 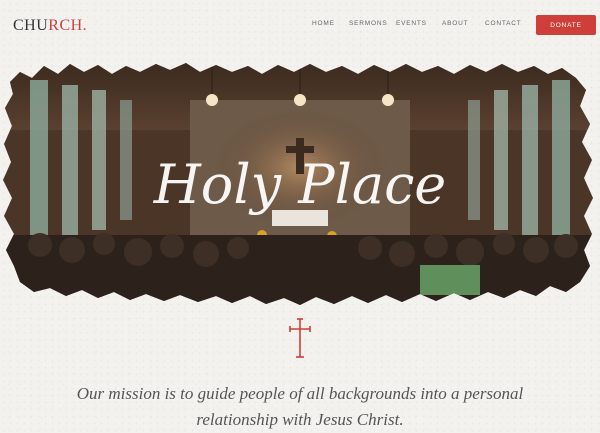 I want to click on nav-about: ABOUT, so click(x=455, y=23).